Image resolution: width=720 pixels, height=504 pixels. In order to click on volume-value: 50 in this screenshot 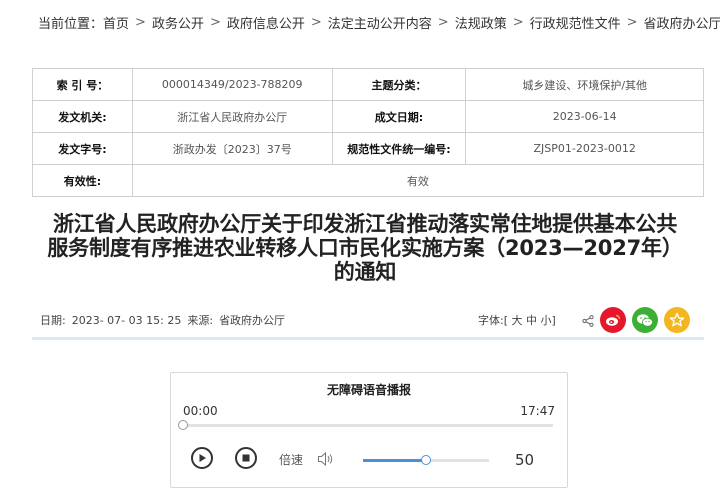, I will do `click(525, 460)`.